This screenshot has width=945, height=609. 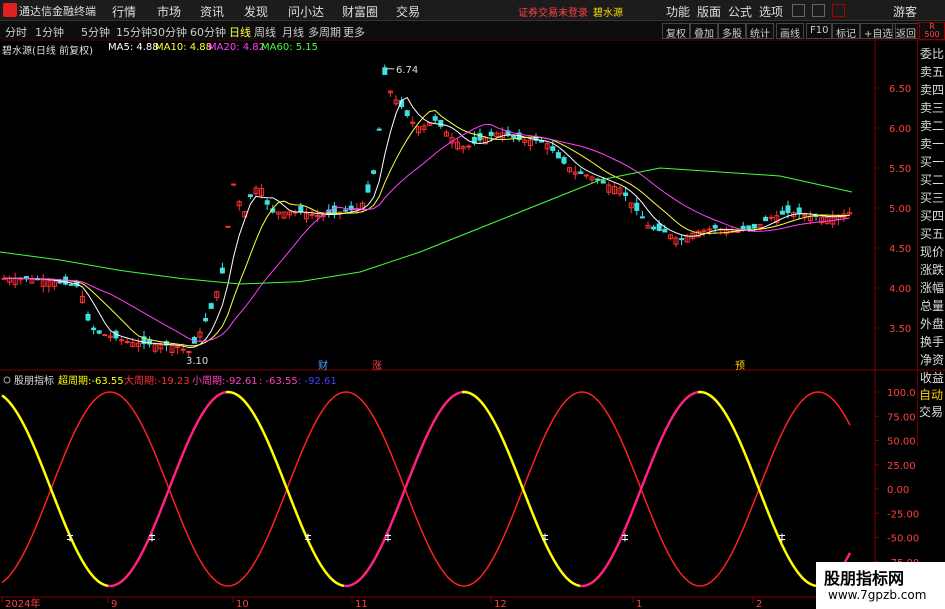 What do you see at coordinates (157, 380) in the screenshot?
I see `indicator-big-value: 大周期:-19.23` at bounding box center [157, 380].